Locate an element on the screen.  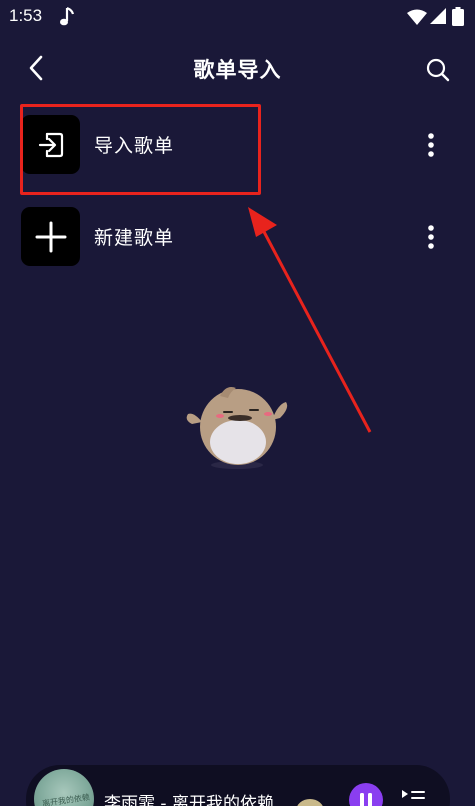
list-item-label: 导入歌单 is located at coordinates (134, 146).